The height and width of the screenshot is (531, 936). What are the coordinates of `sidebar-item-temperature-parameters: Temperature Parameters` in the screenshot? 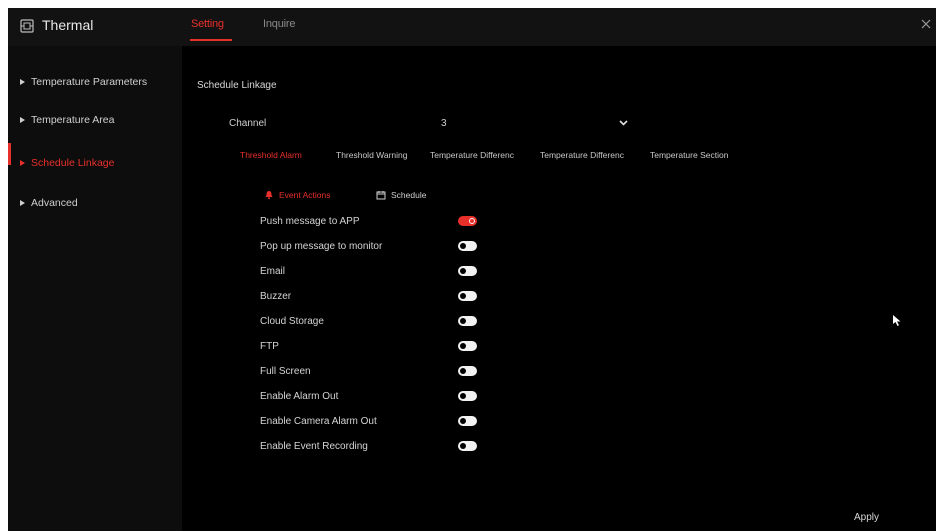 It's located at (83, 82).